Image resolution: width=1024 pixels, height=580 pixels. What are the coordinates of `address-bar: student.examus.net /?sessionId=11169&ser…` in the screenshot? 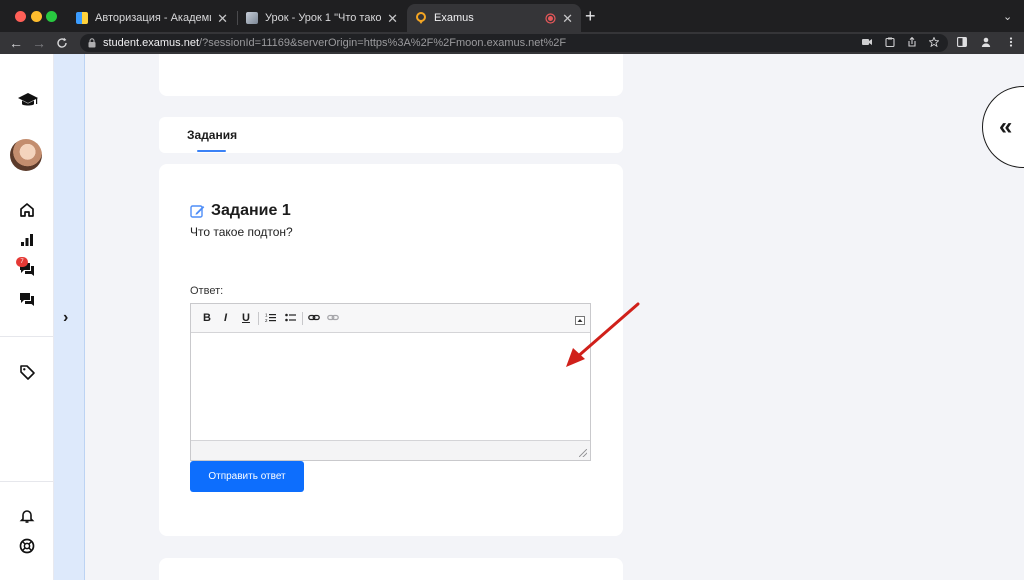 It's located at (514, 43).